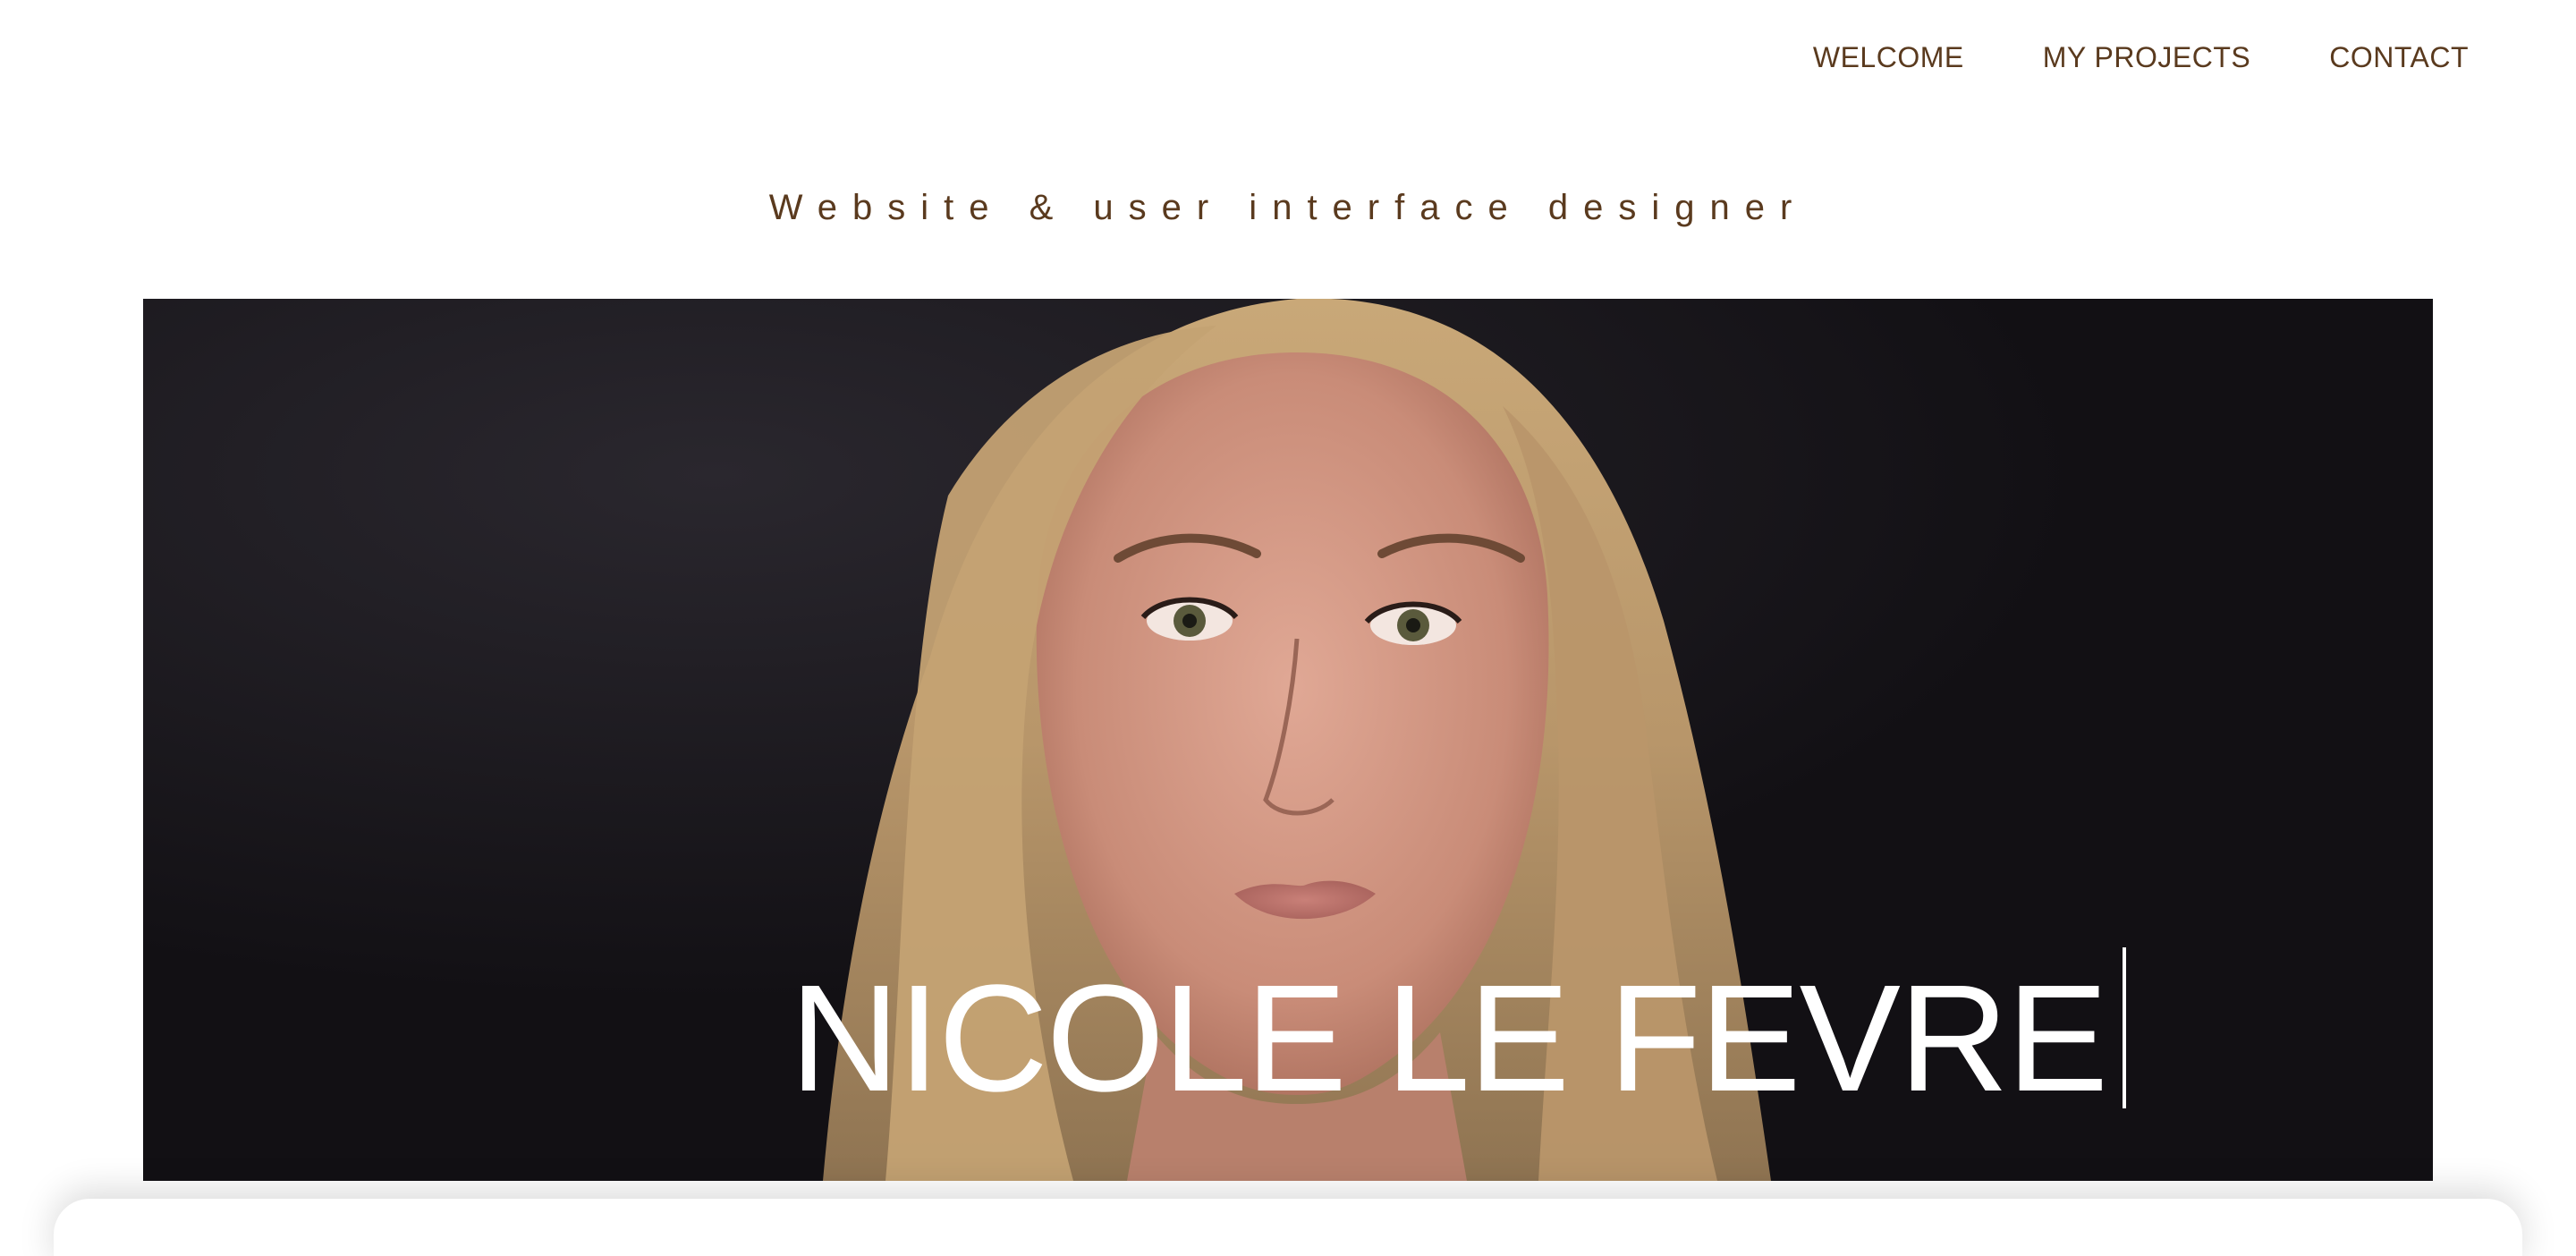 The width and height of the screenshot is (2576, 1256). Describe the element at coordinates (1288, 1227) in the screenshot. I see `next-section-edge` at that location.